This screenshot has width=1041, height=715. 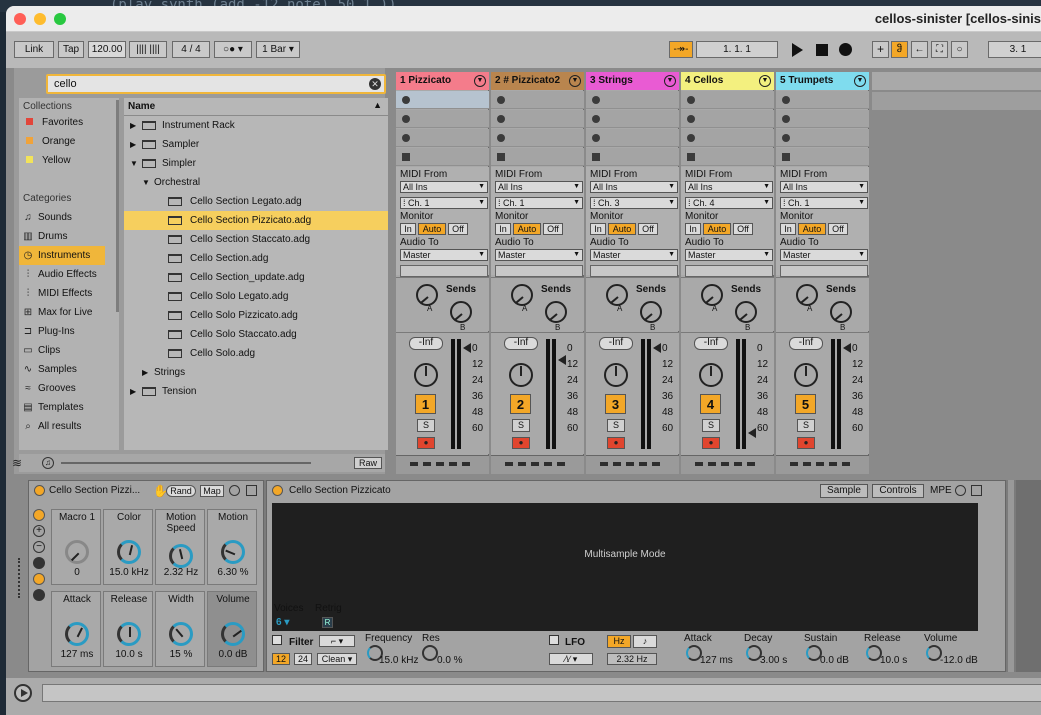 I want to click on macro-control: Motion Speed 2.32 Hz, so click(x=180, y=547).